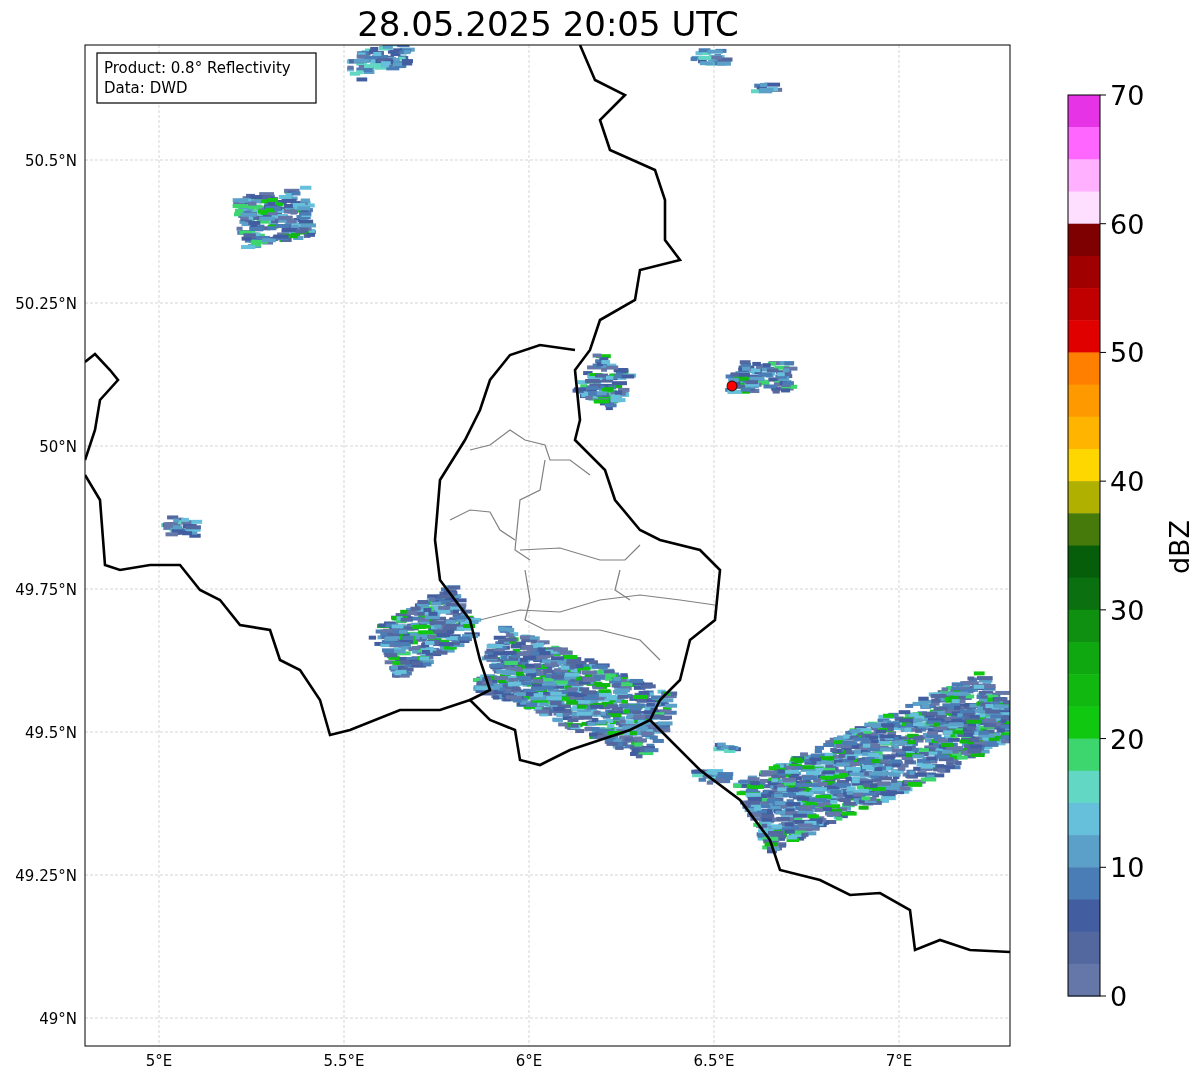 Image resolution: width=1202 pixels, height=1081 pixels. Describe the element at coordinates (548, 24) in the screenshot. I see `plot-title: 28.05.2025 20:05 UTC` at that location.